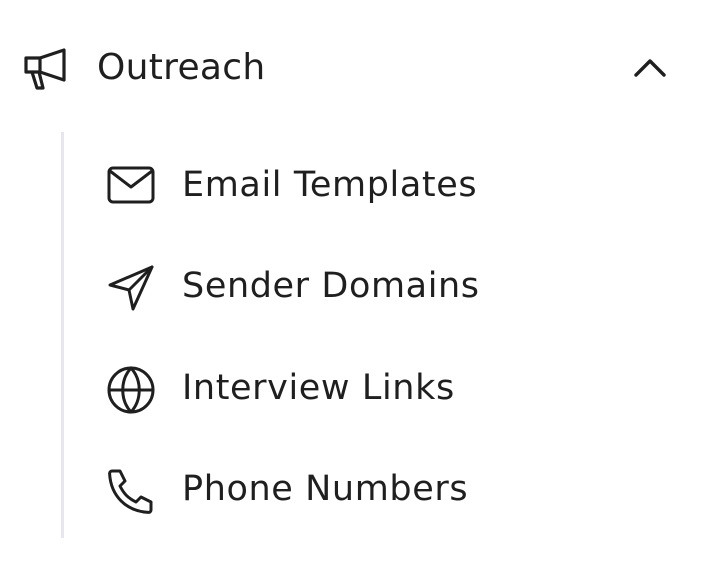 This screenshot has width=706, height=578. Describe the element at coordinates (131, 491) in the screenshot. I see `phone-icon` at that location.